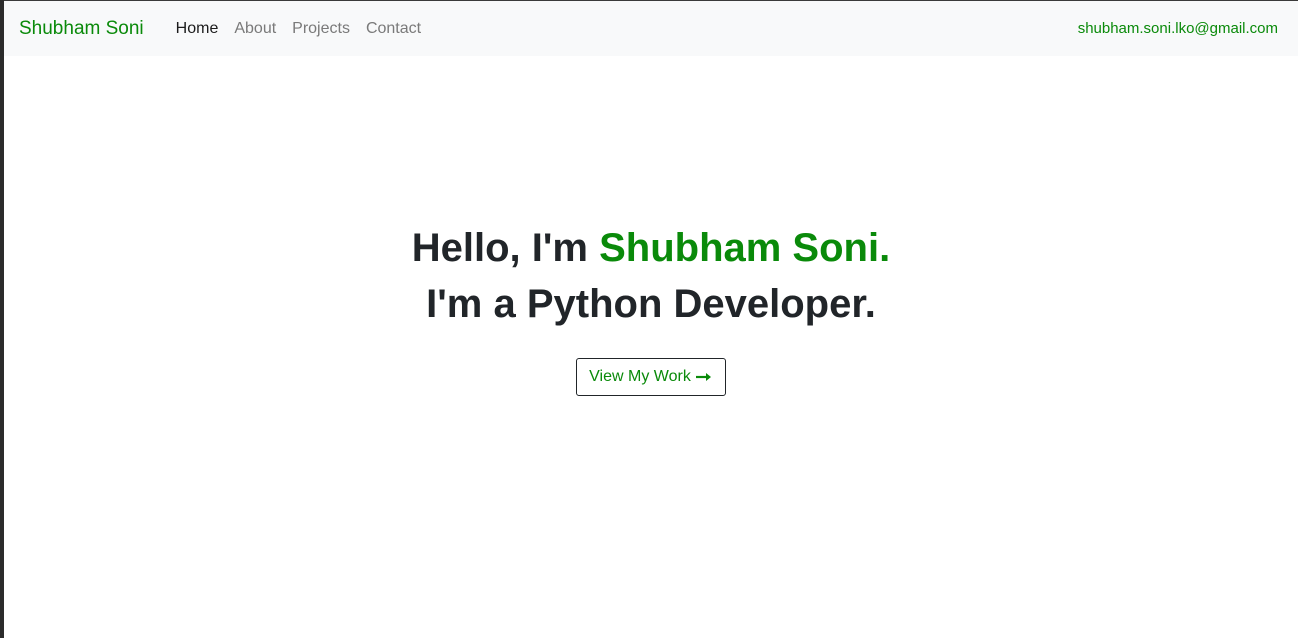 This screenshot has width=1298, height=638. What do you see at coordinates (640, 376) in the screenshot?
I see `view-my-work-label: View My Work` at bounding box center [640, 376].